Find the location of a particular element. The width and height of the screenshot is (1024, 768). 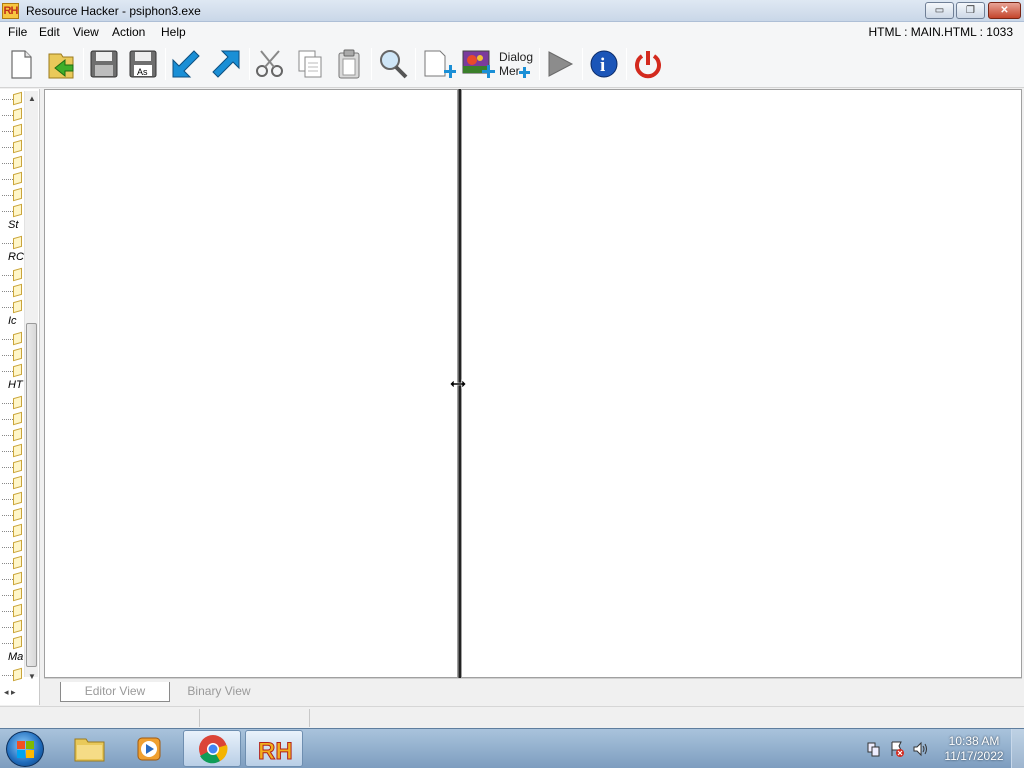

copy-button is located at coordinates (310, 64).